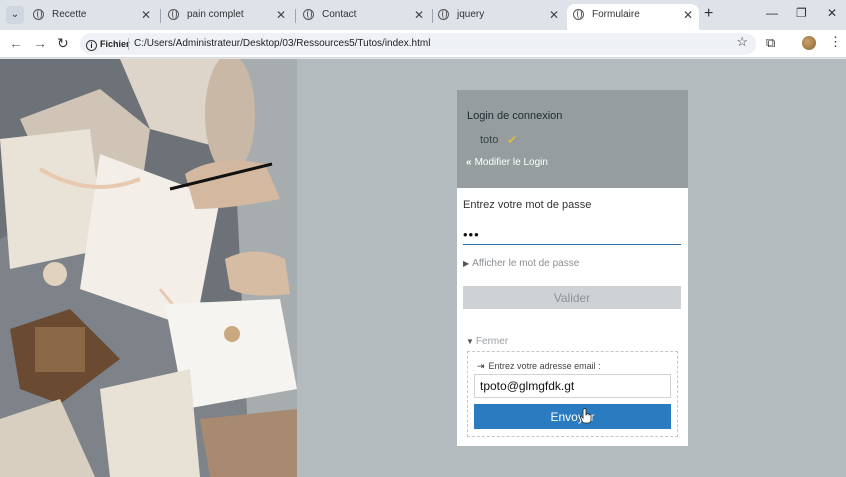 The image size is (846, 477). What do you see at coordinates (115, 44) in the screenshot?
I see `site-info-label: Fichier` at bounding box center [115, 44].